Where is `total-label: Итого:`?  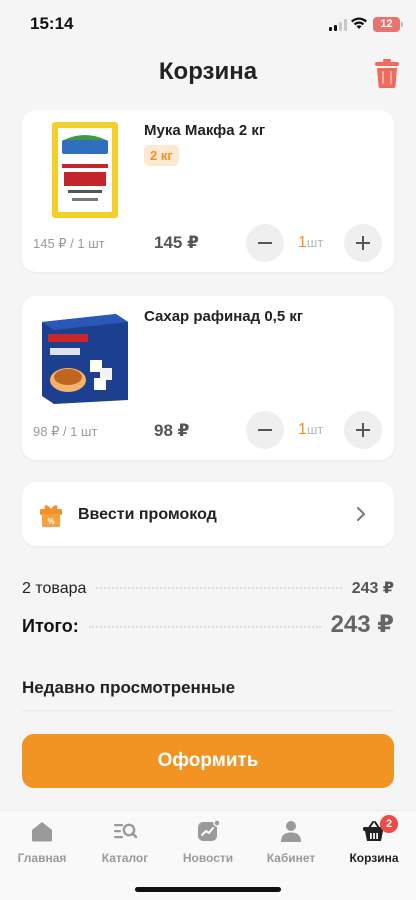
total-label: Итого: is located at coordinates (50, 626).